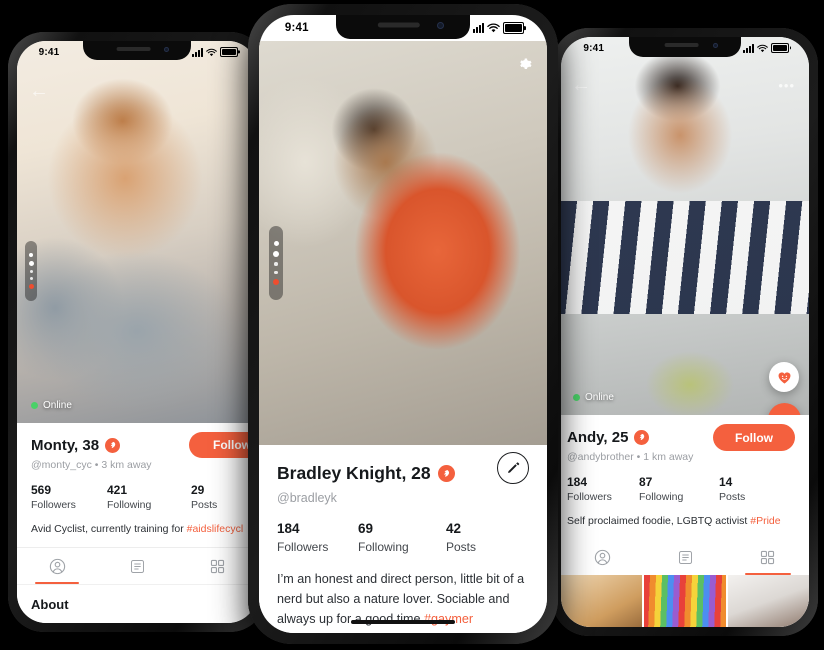 The image size is (824, 650). I want to click on online-status-badge: Online, so click(593, 397).